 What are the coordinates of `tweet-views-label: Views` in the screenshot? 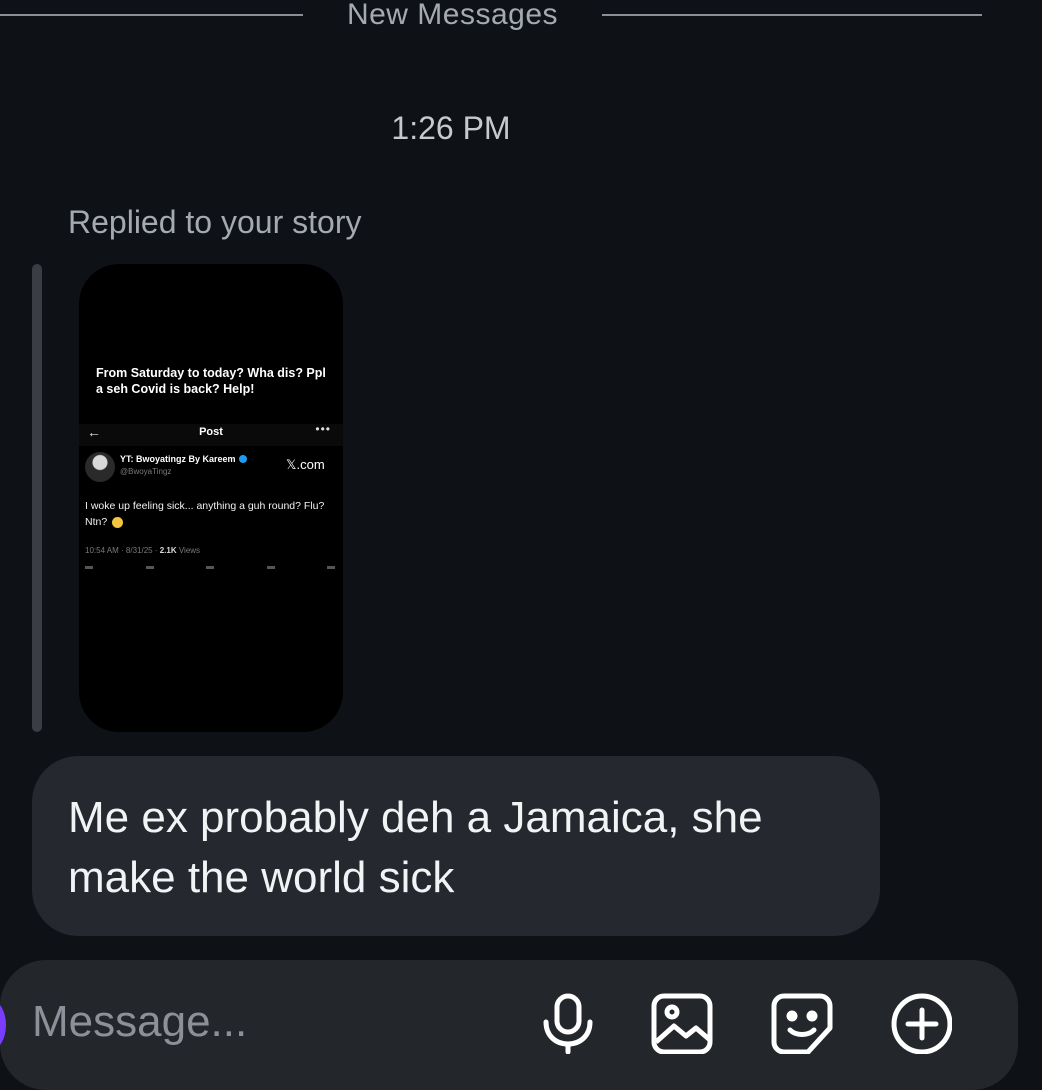 It's located at (188, 550).